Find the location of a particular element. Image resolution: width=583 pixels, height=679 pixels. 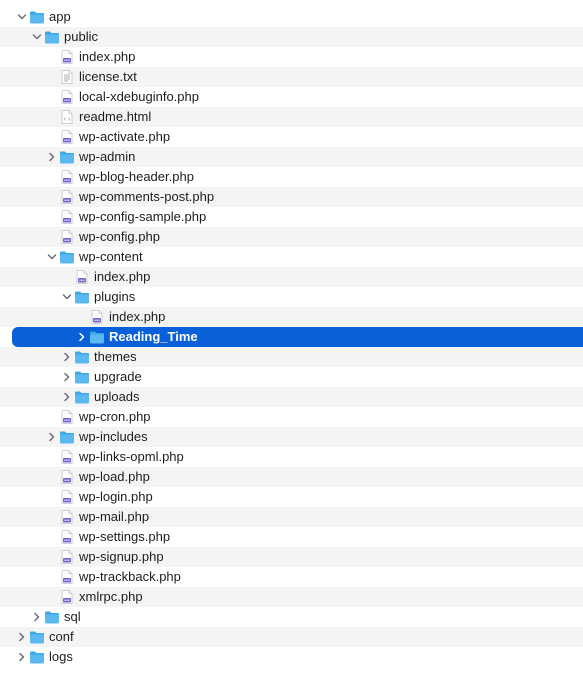

tree-row-file: wp-blog-header.php is located at coordinates (291, 177).